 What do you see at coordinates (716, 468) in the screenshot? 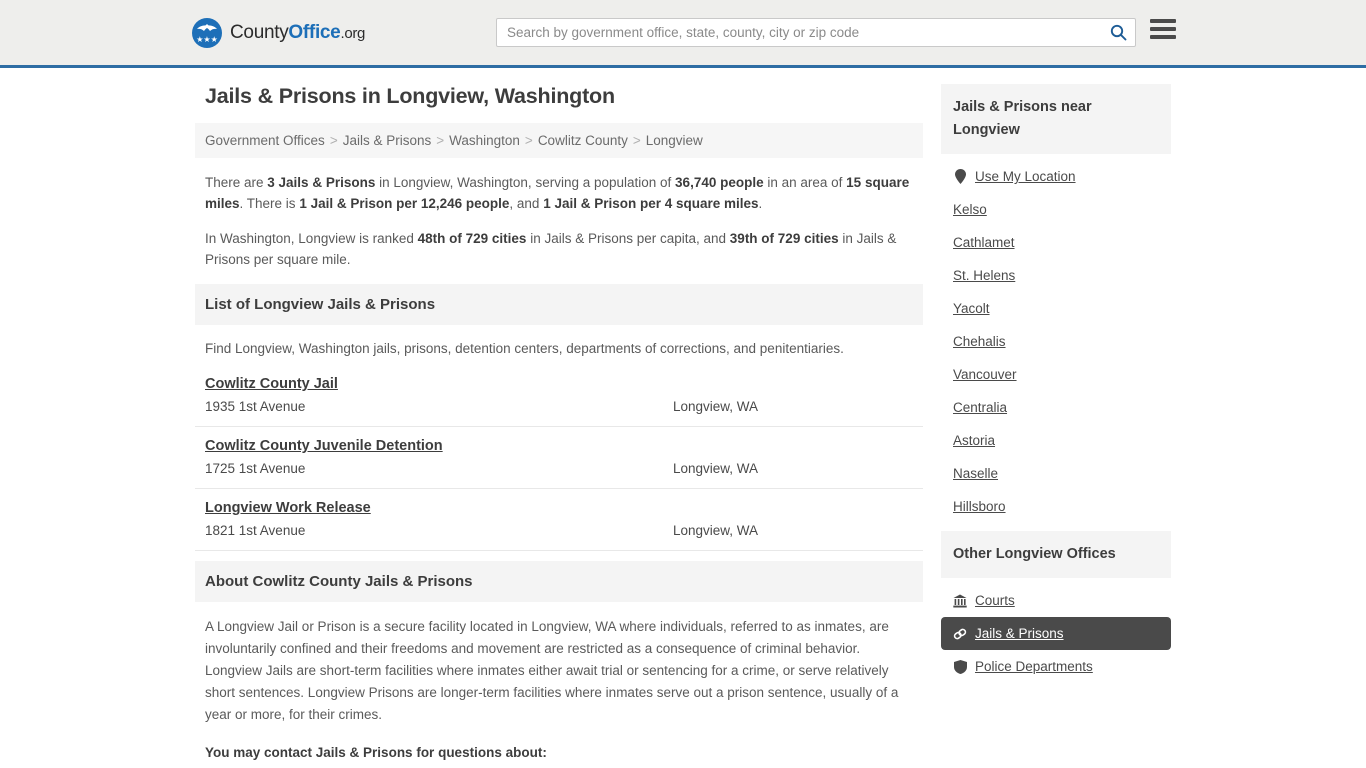
I see `listing-city: Longview, WA` at bounding box center [716, 468].